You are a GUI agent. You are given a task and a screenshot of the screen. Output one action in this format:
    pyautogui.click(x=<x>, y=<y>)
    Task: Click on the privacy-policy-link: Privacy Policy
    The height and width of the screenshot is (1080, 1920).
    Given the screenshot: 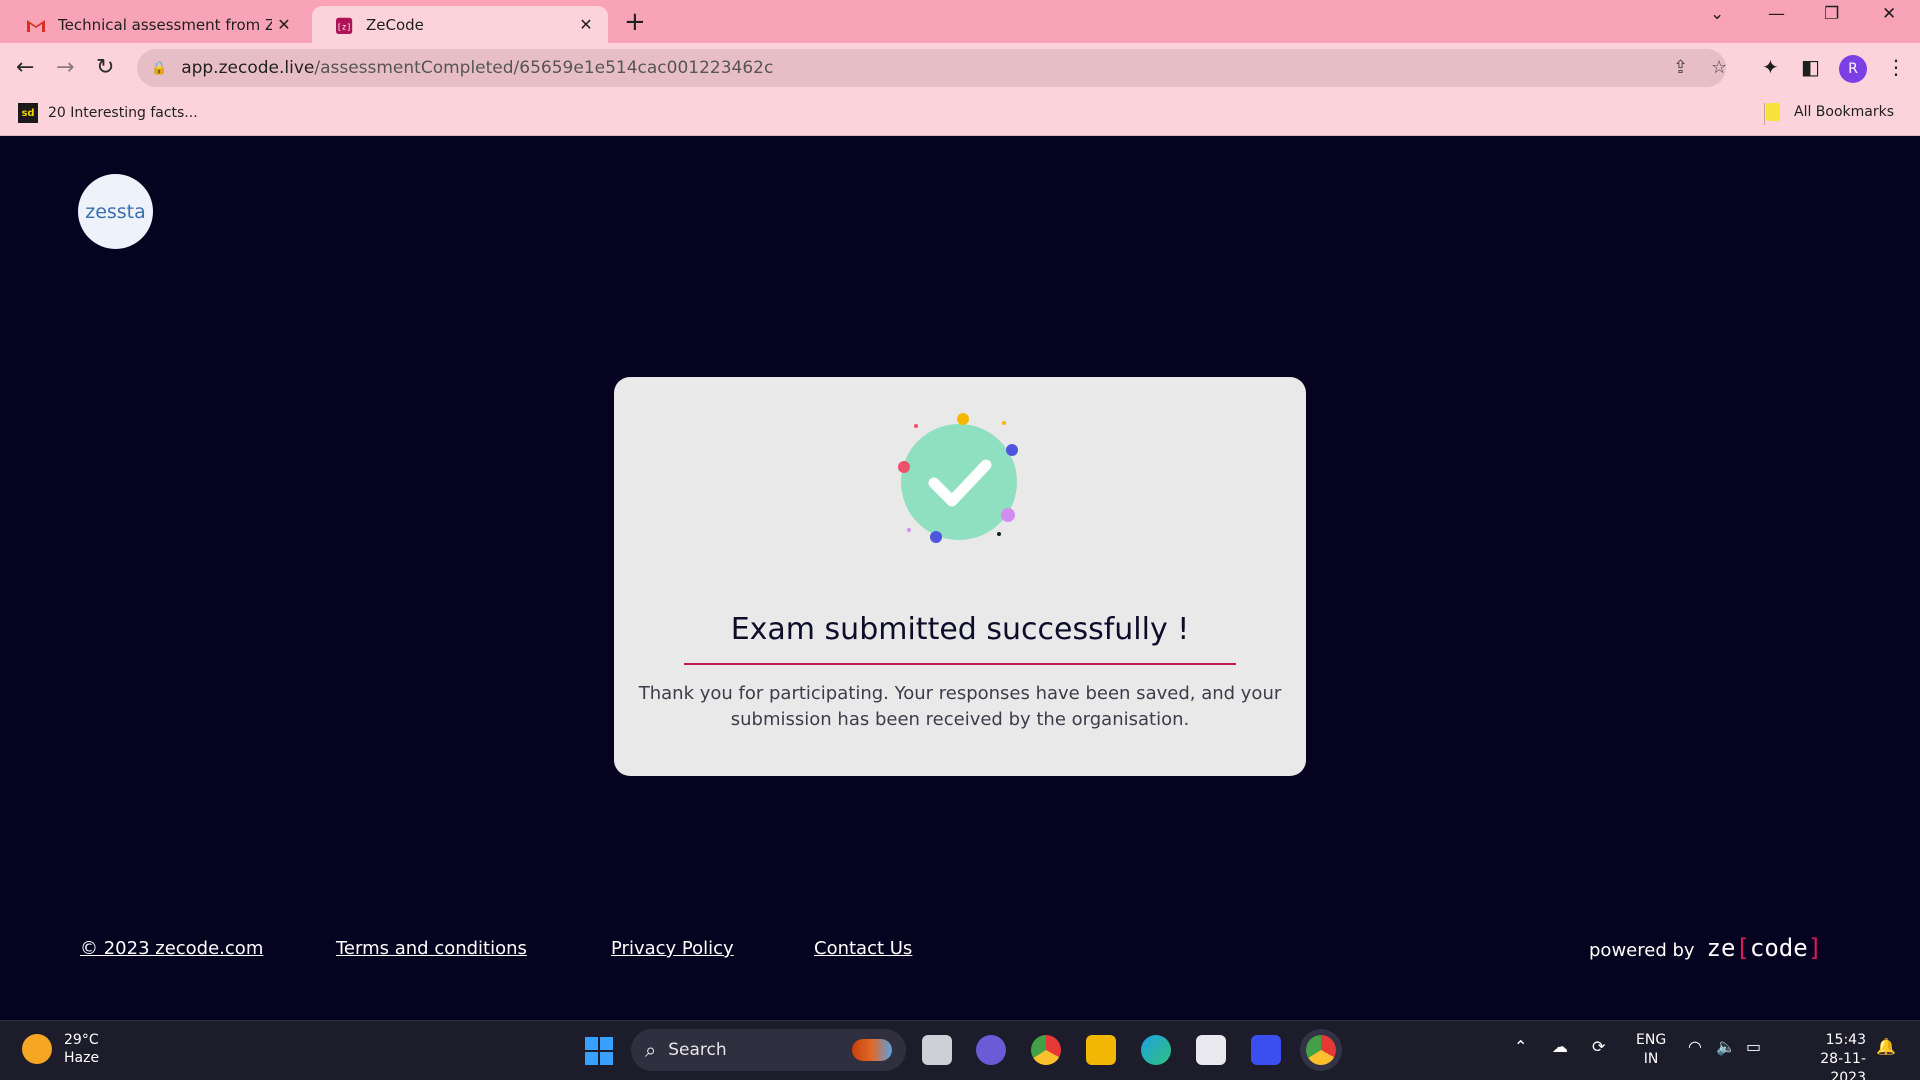 What is the action you would take?
    pyautogui.click(x=672, y=948)
    